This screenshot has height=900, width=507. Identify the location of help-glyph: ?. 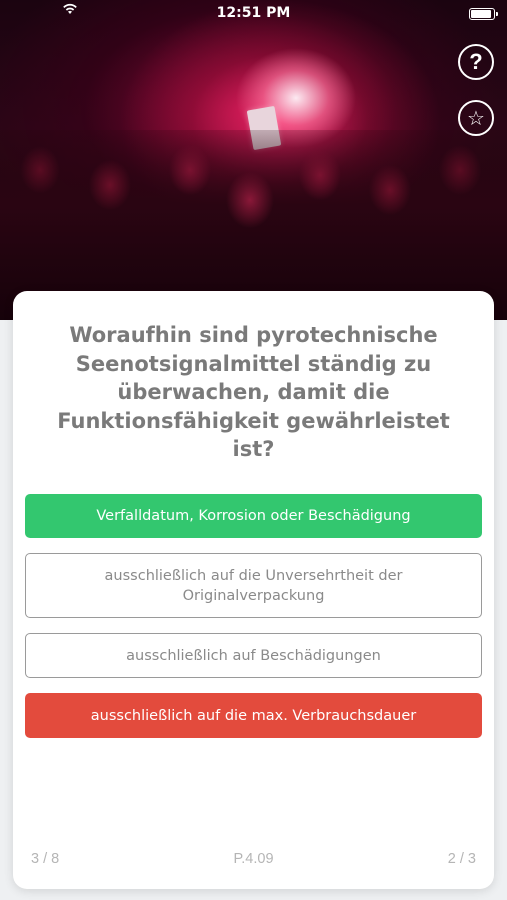
(476, 61).